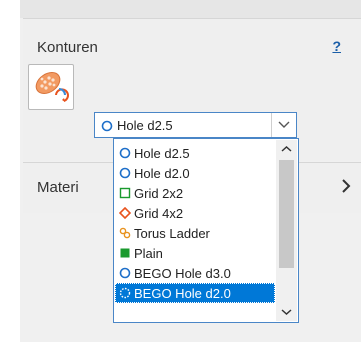 This screenshot has height=342, width=361. Describe the element at coordinates (172, 233) in the screenshot. I see `option-label: Torus Ladder` at that location.